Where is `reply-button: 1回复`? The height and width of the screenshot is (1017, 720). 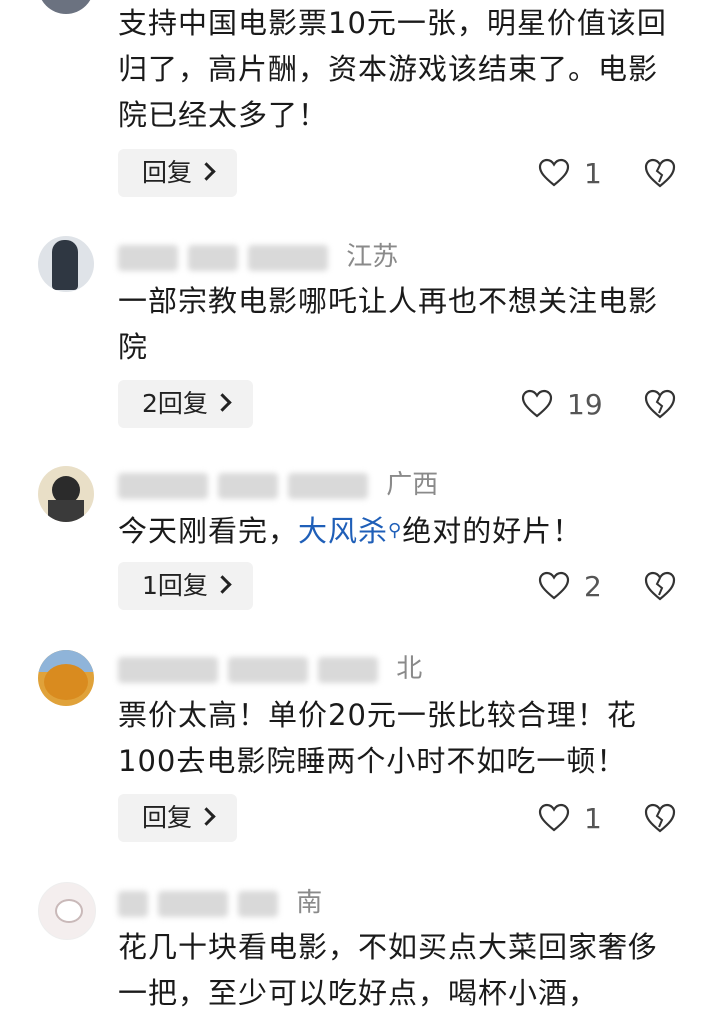
reply-button: 1回复 is located at coordinates (185, 586).